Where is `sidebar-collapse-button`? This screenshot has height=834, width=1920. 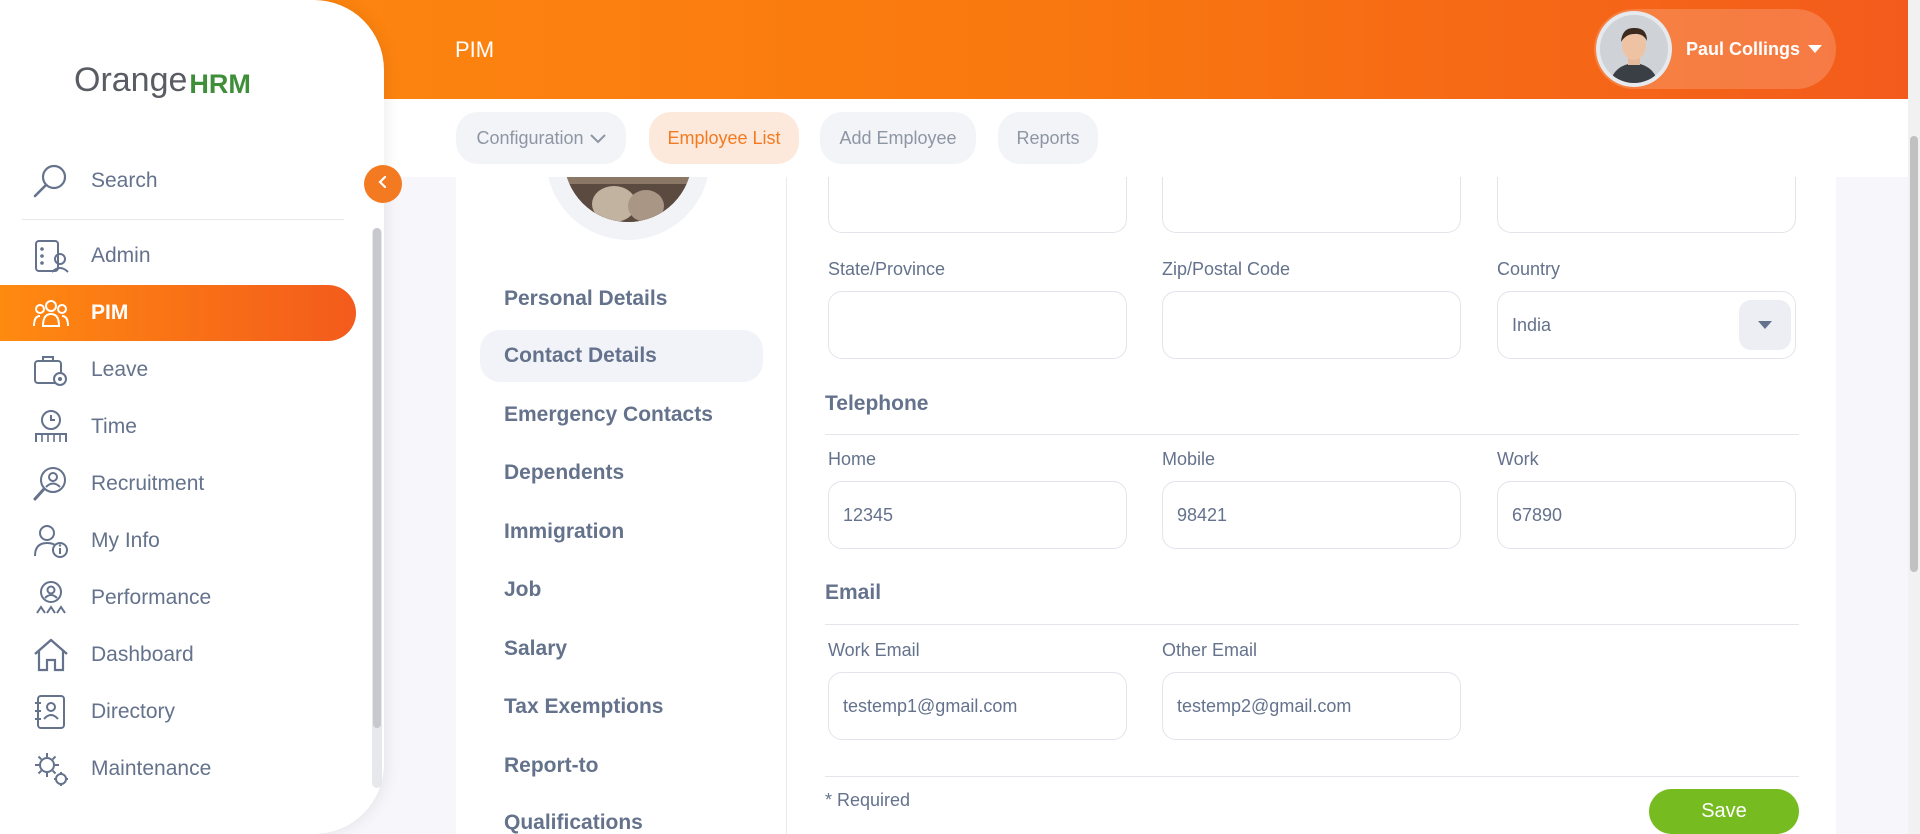 sidebar-collapse-button is located at coordinates (383, 184).